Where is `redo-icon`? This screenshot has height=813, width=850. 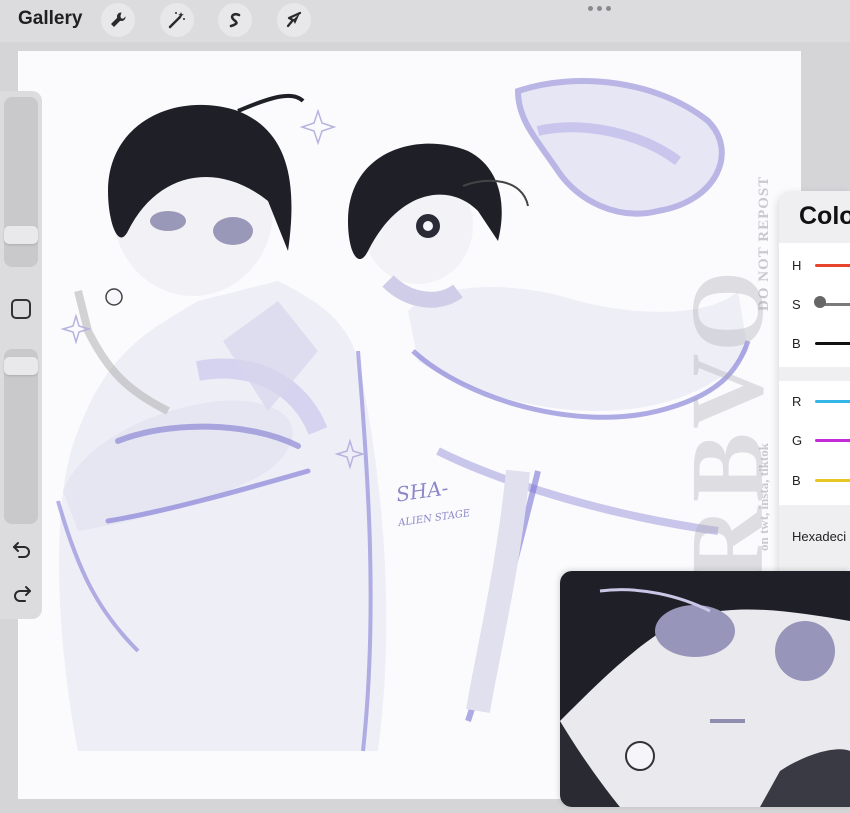 redo-icon is located at coordinates (22, 594).